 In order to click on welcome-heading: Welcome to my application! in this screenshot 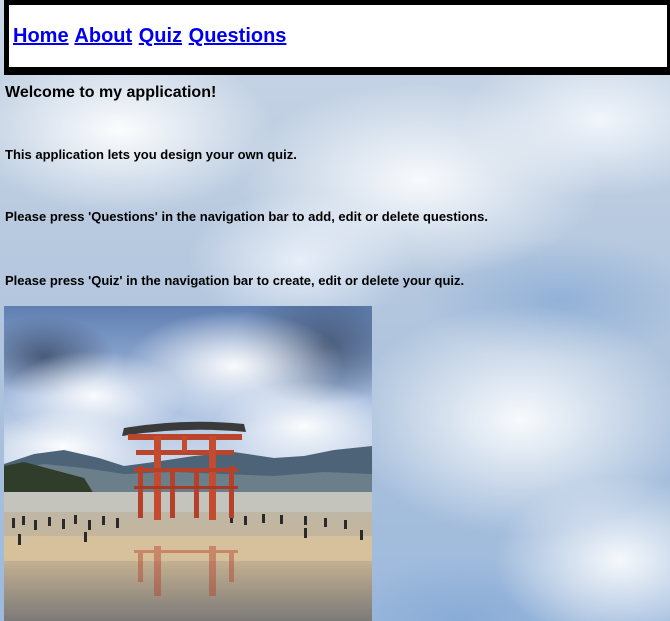, I will do `click(111, 92)`.